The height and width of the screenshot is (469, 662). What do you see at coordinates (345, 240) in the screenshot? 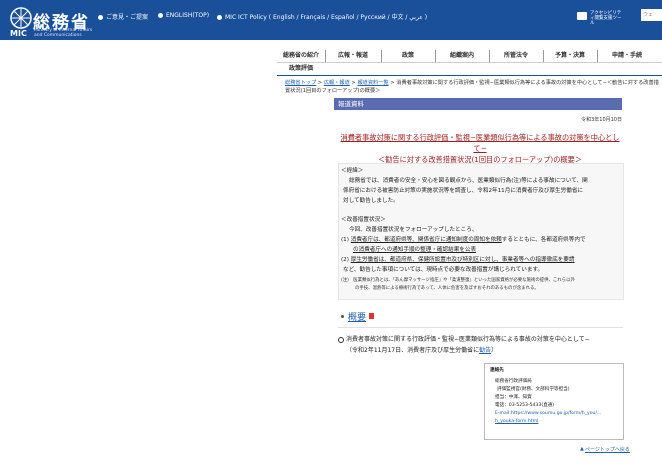
I see `list-number: (1)` at bounding box center [345, 240].